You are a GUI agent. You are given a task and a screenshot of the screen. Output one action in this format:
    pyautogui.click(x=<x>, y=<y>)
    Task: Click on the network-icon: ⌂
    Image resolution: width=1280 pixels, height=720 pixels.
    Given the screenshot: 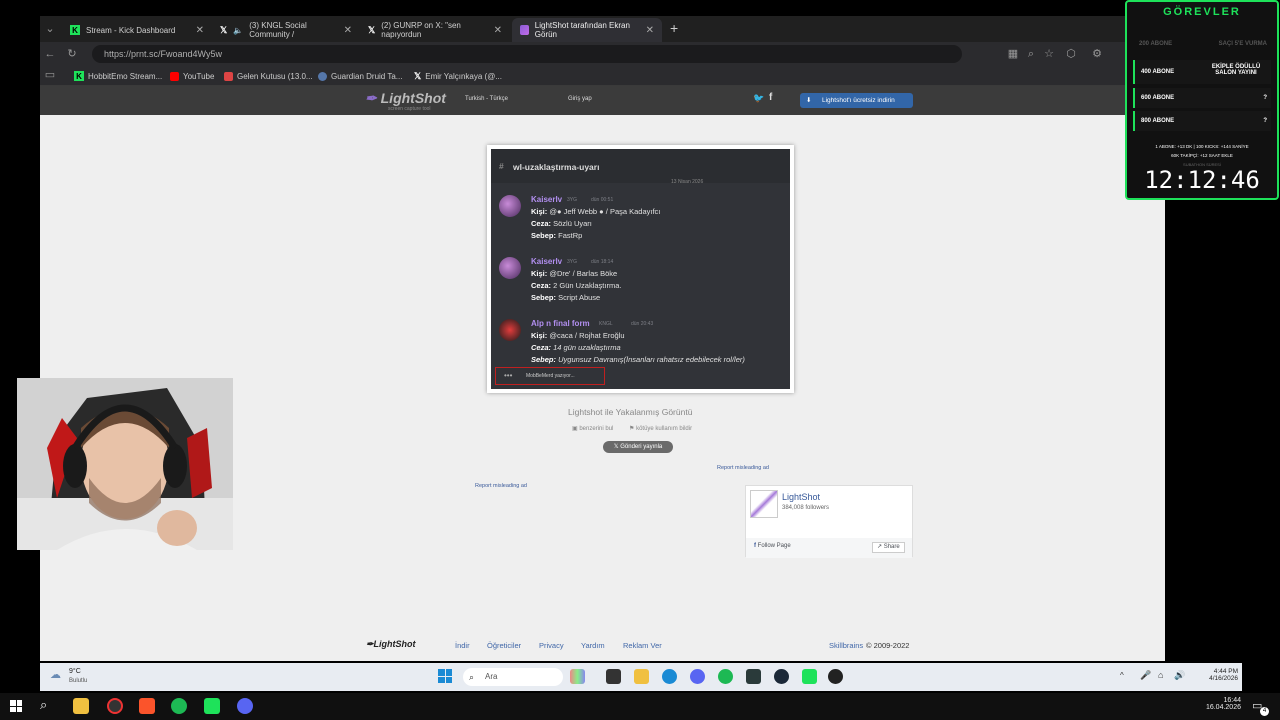 What is the action you would take?
    pyautogui.click(x=1160, y=675)
    